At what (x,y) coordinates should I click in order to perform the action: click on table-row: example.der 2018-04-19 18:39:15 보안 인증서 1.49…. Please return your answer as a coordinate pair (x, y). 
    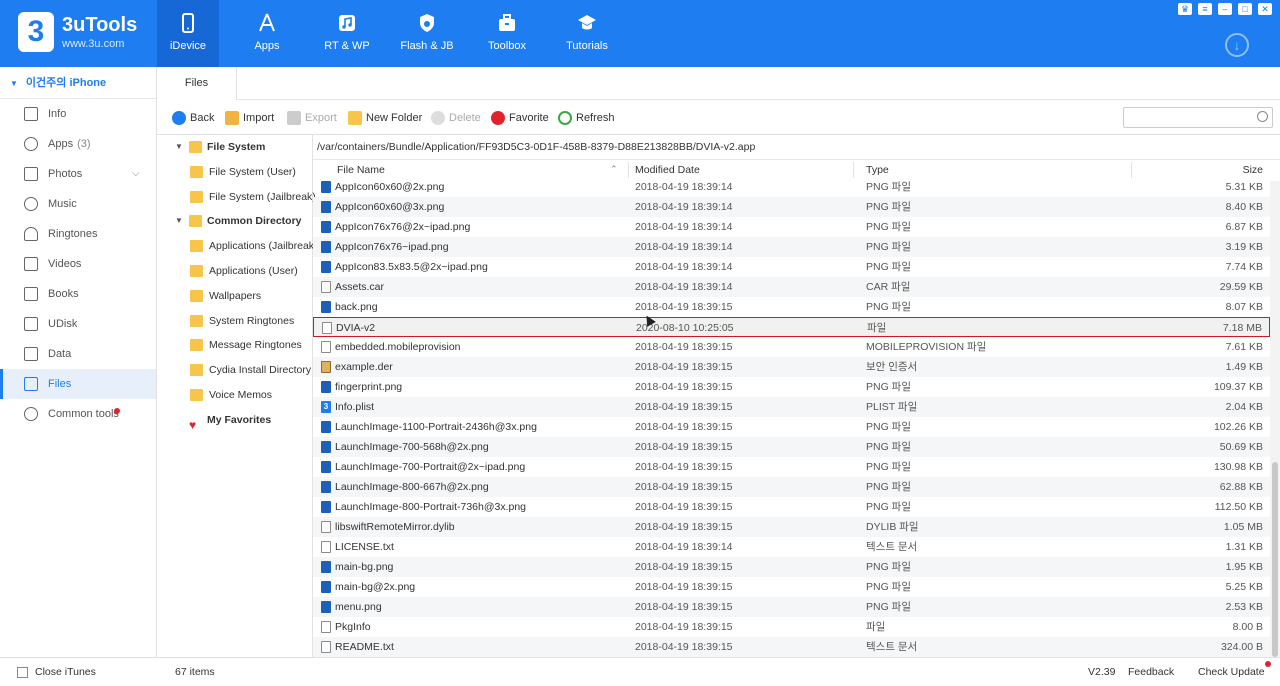
    Looking at the image, I should click on (791, 367).